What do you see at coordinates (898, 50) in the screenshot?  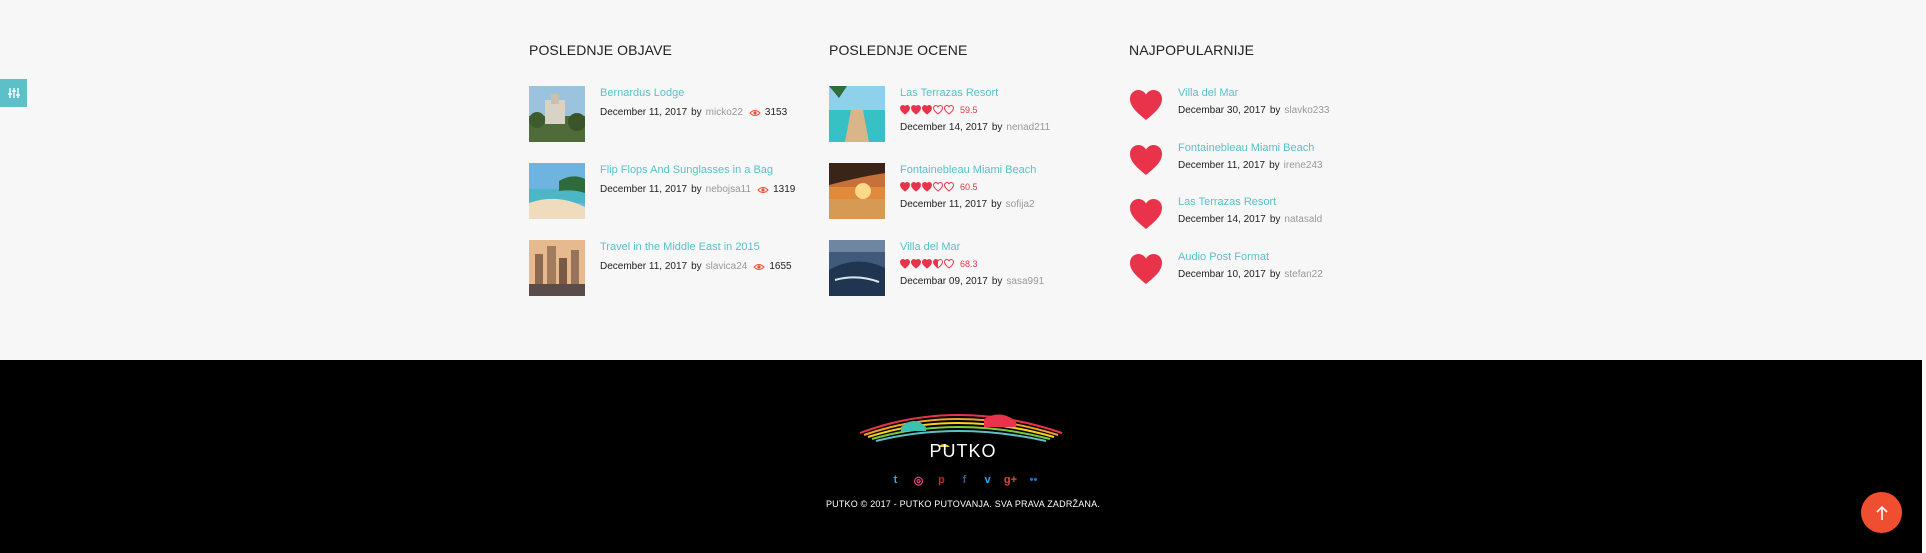 I see `widget-title: POSLEDNJE OCENE` at bounding box center [898, 50].